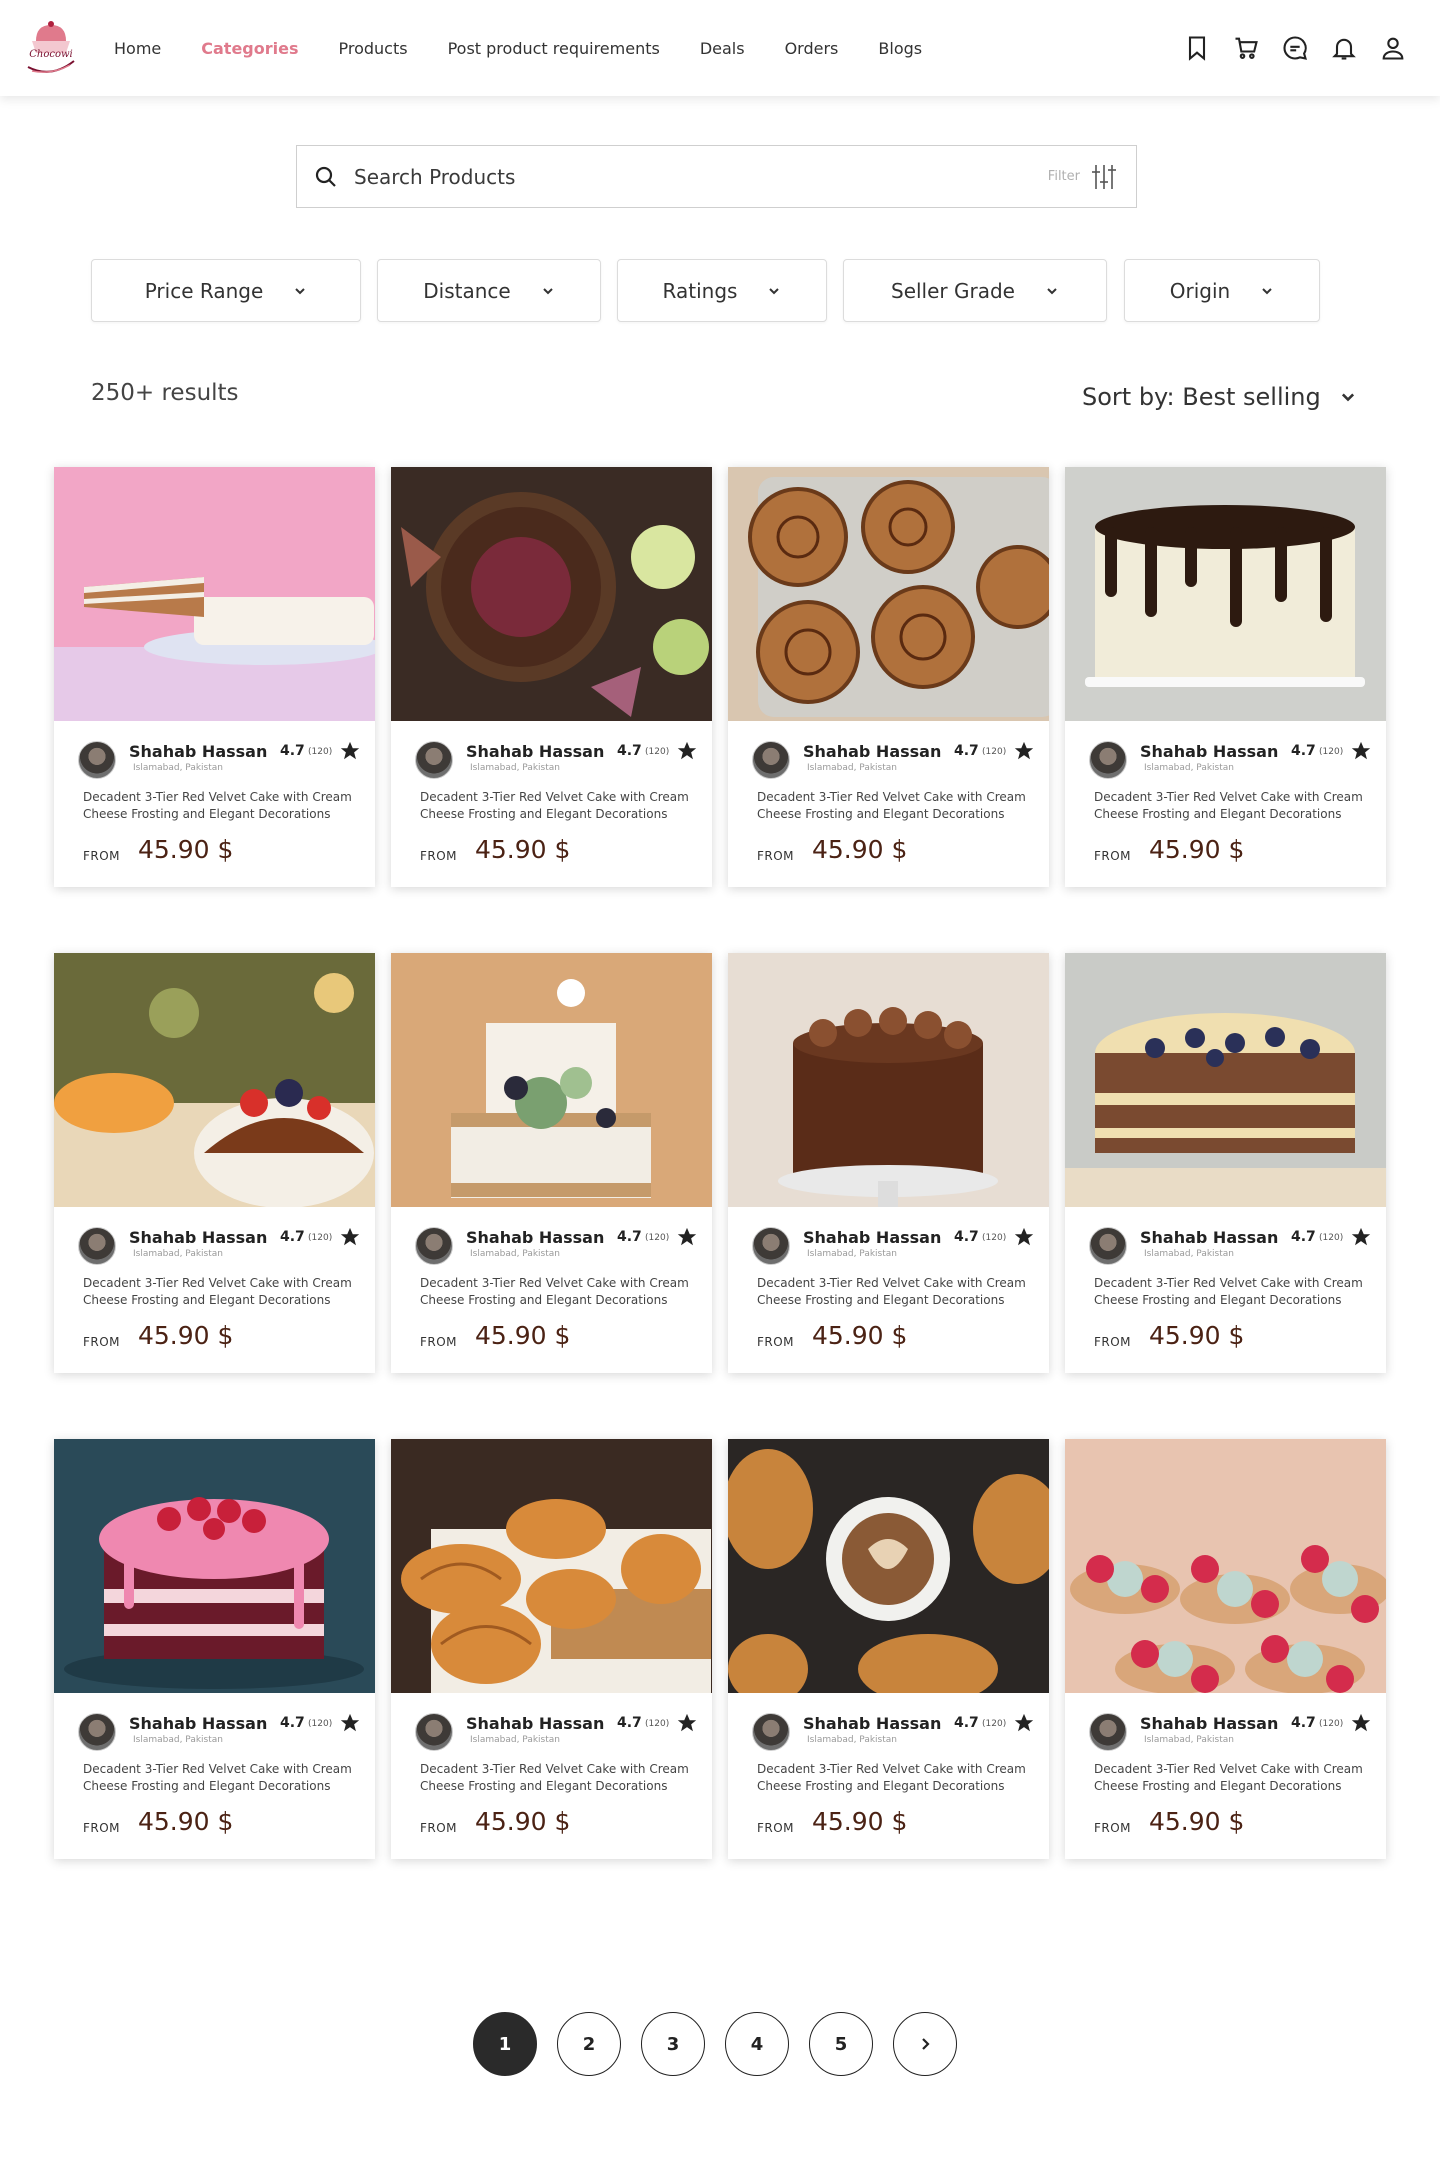 Image resolution: width=1440 pixels, height=2167 pixels. I want to click on bookmark-icon, so click(1197, 48).